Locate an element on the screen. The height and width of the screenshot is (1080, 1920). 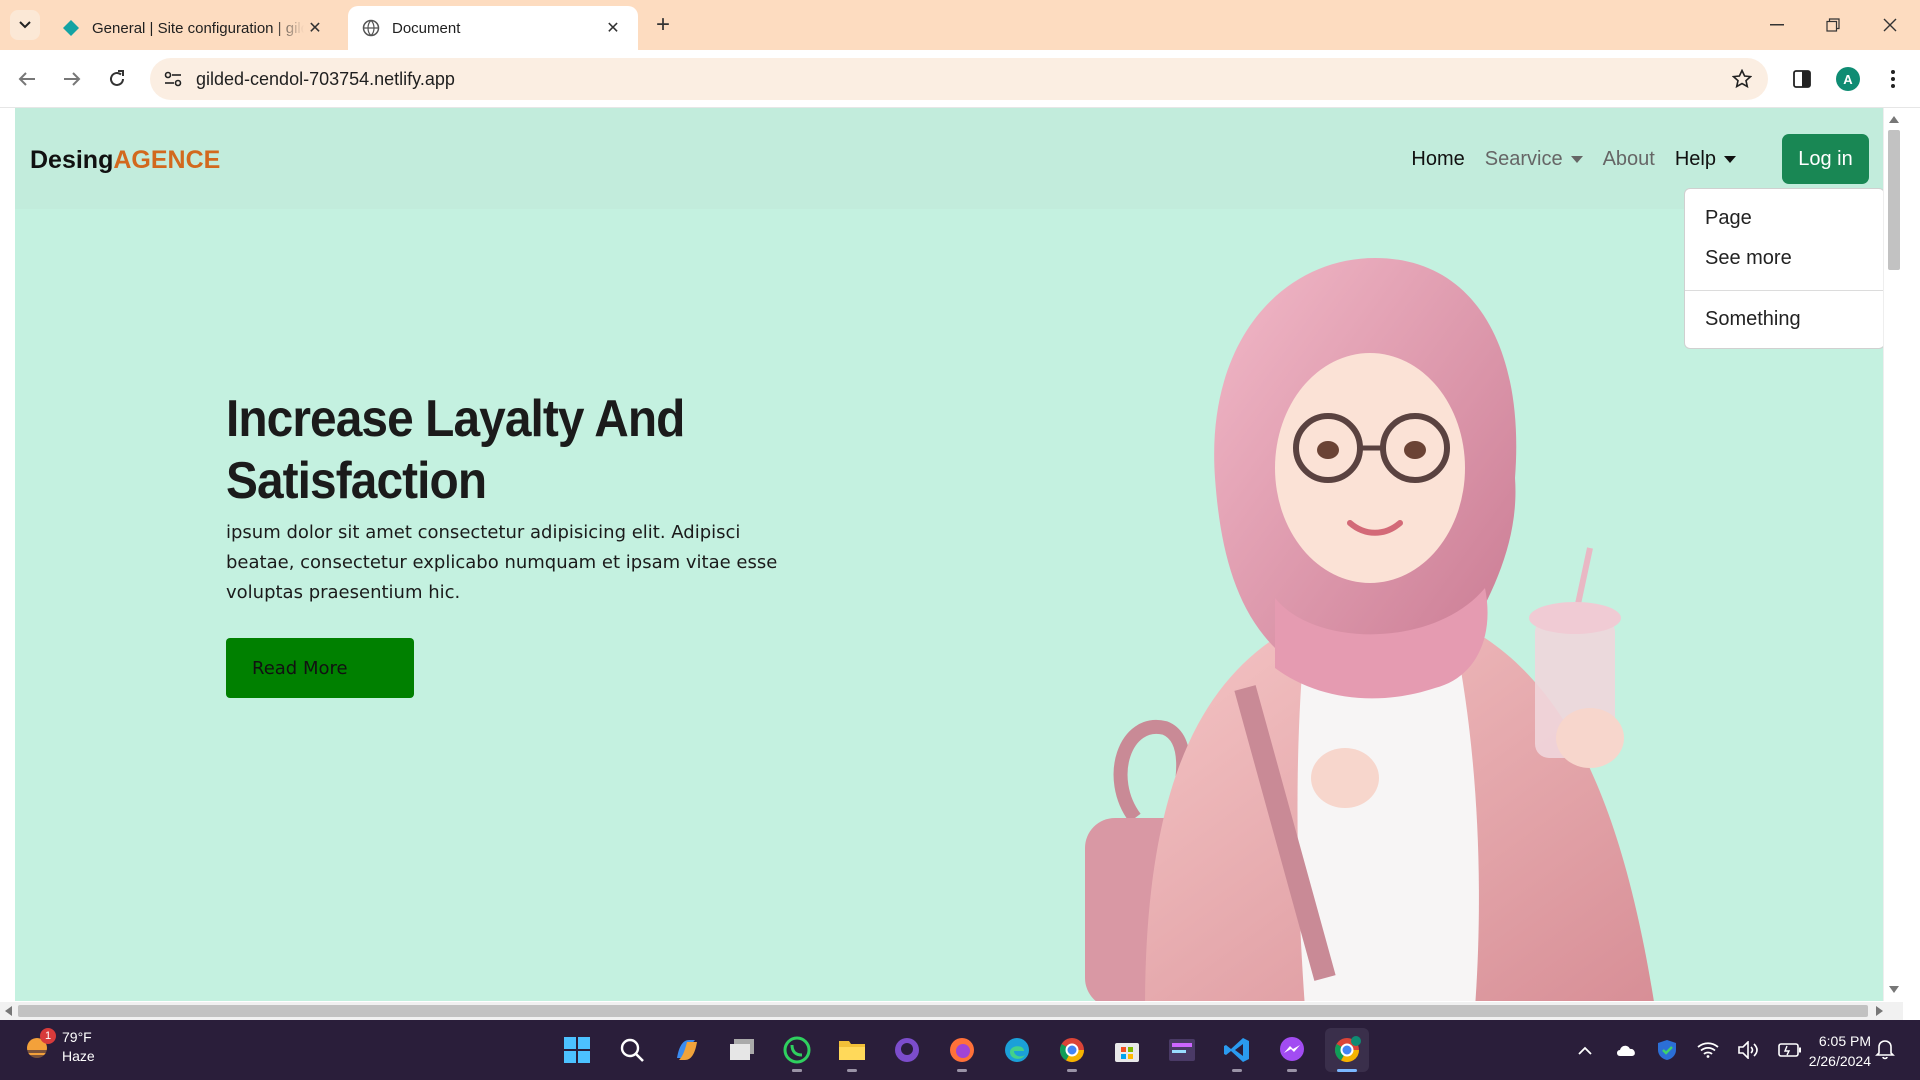
weather-sun-icon: 1 is located at coordinates (39, 1045).